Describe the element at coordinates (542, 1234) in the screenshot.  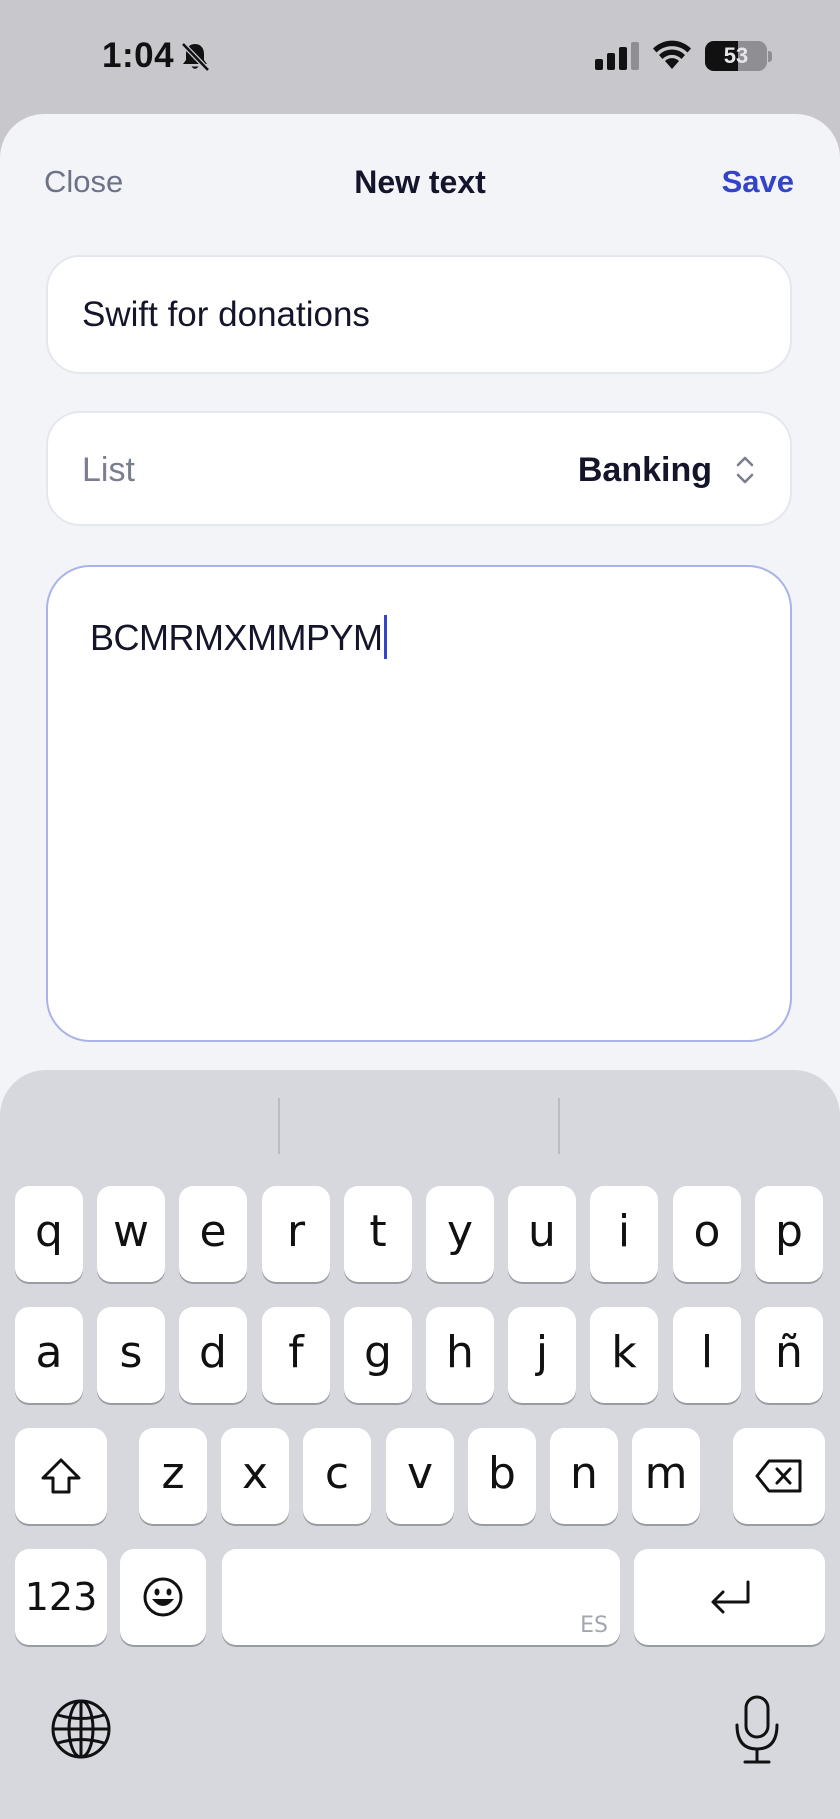
I see `key-u: u` at that location.